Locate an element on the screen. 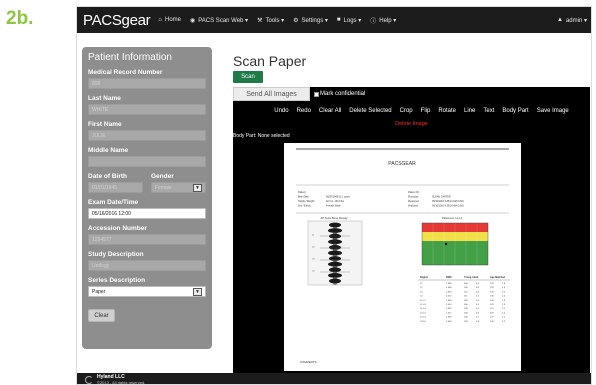  comments-label: COMMENTS: is located at coordinates (308, 362).